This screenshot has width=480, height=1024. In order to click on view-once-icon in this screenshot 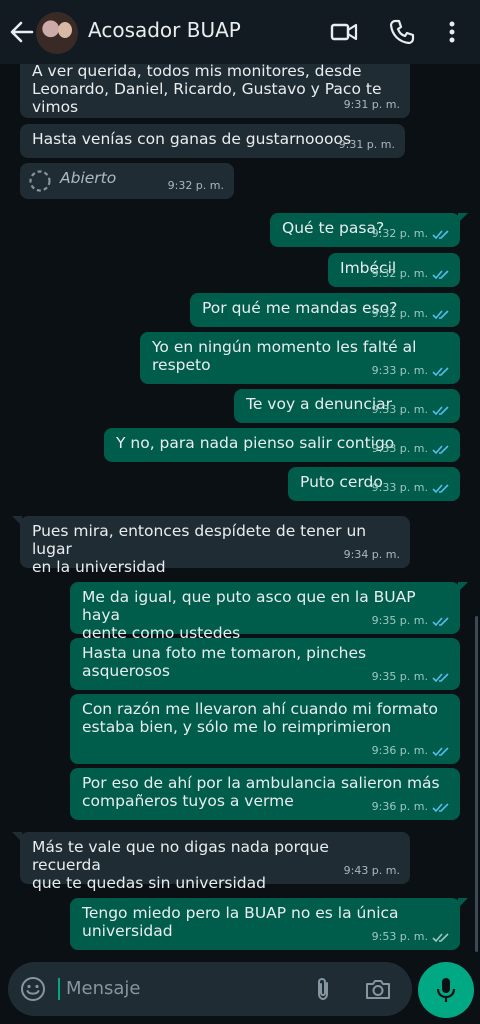, I will do `click(40, 181)`.